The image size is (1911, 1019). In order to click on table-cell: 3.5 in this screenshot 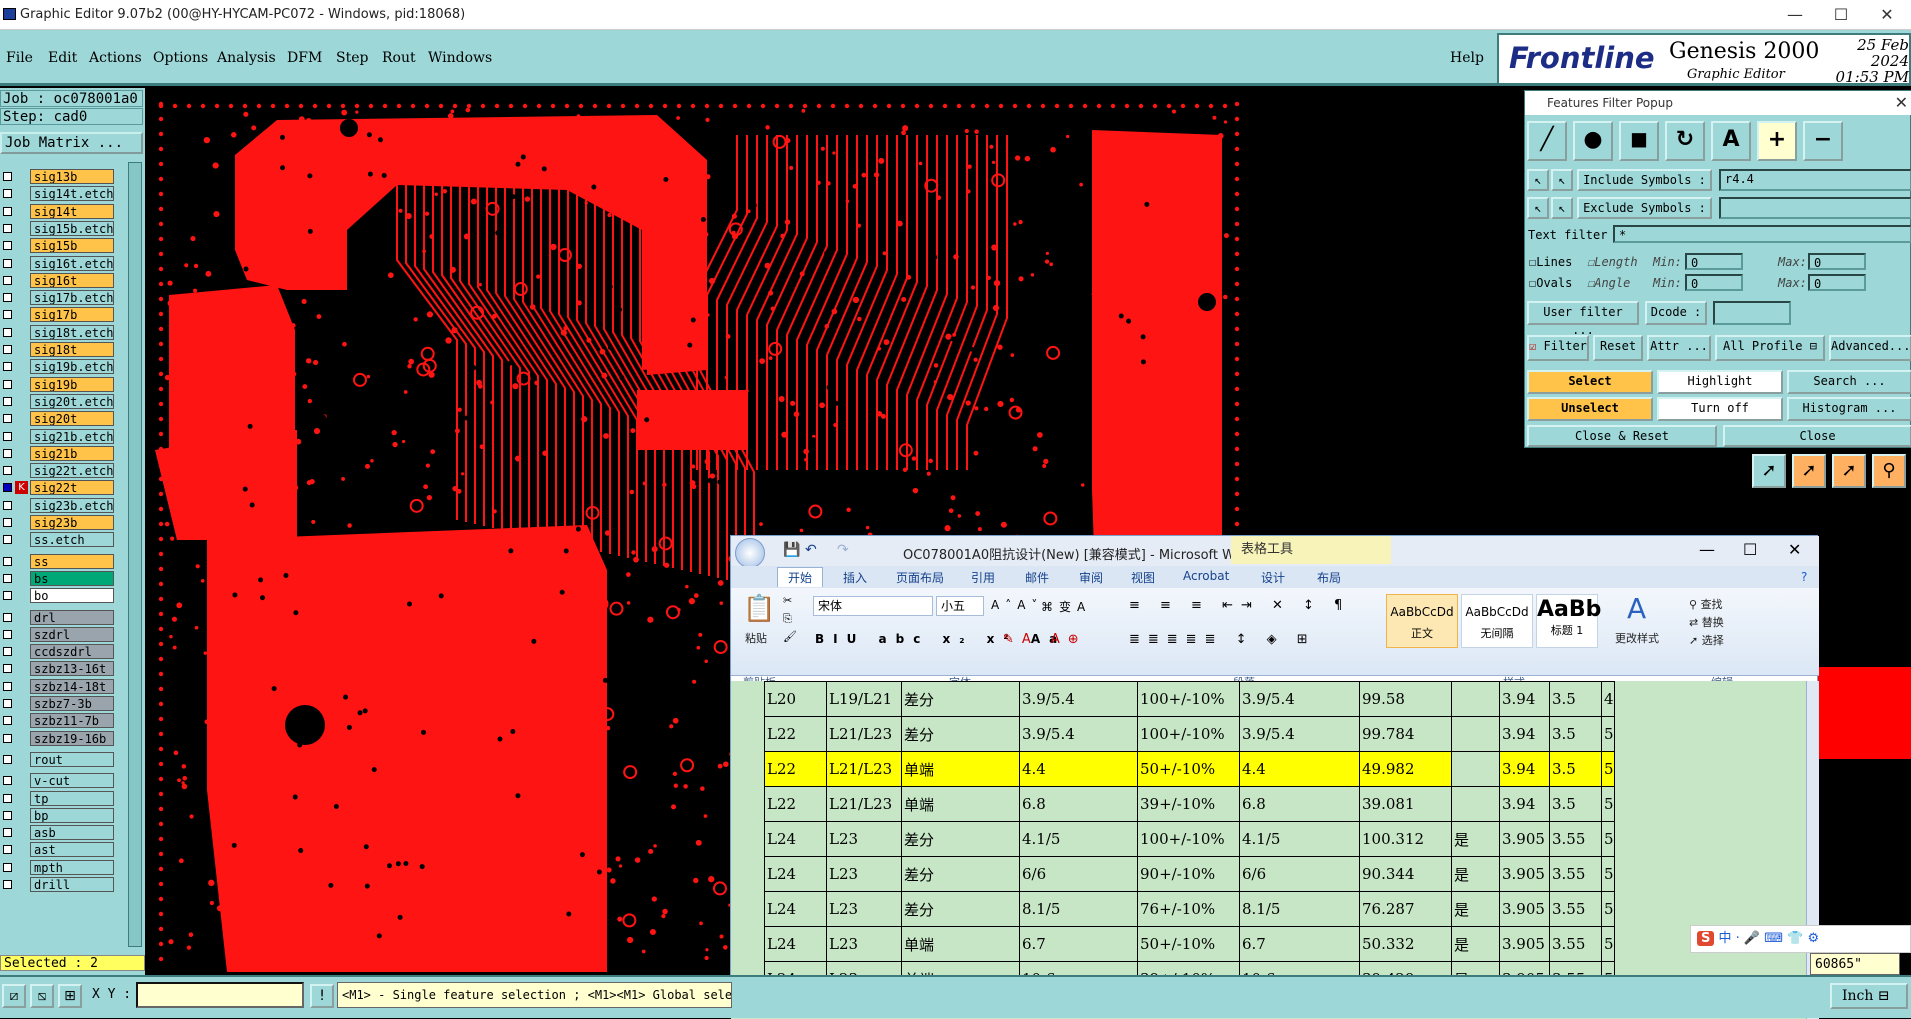, I will do `click(1575, 734)`.